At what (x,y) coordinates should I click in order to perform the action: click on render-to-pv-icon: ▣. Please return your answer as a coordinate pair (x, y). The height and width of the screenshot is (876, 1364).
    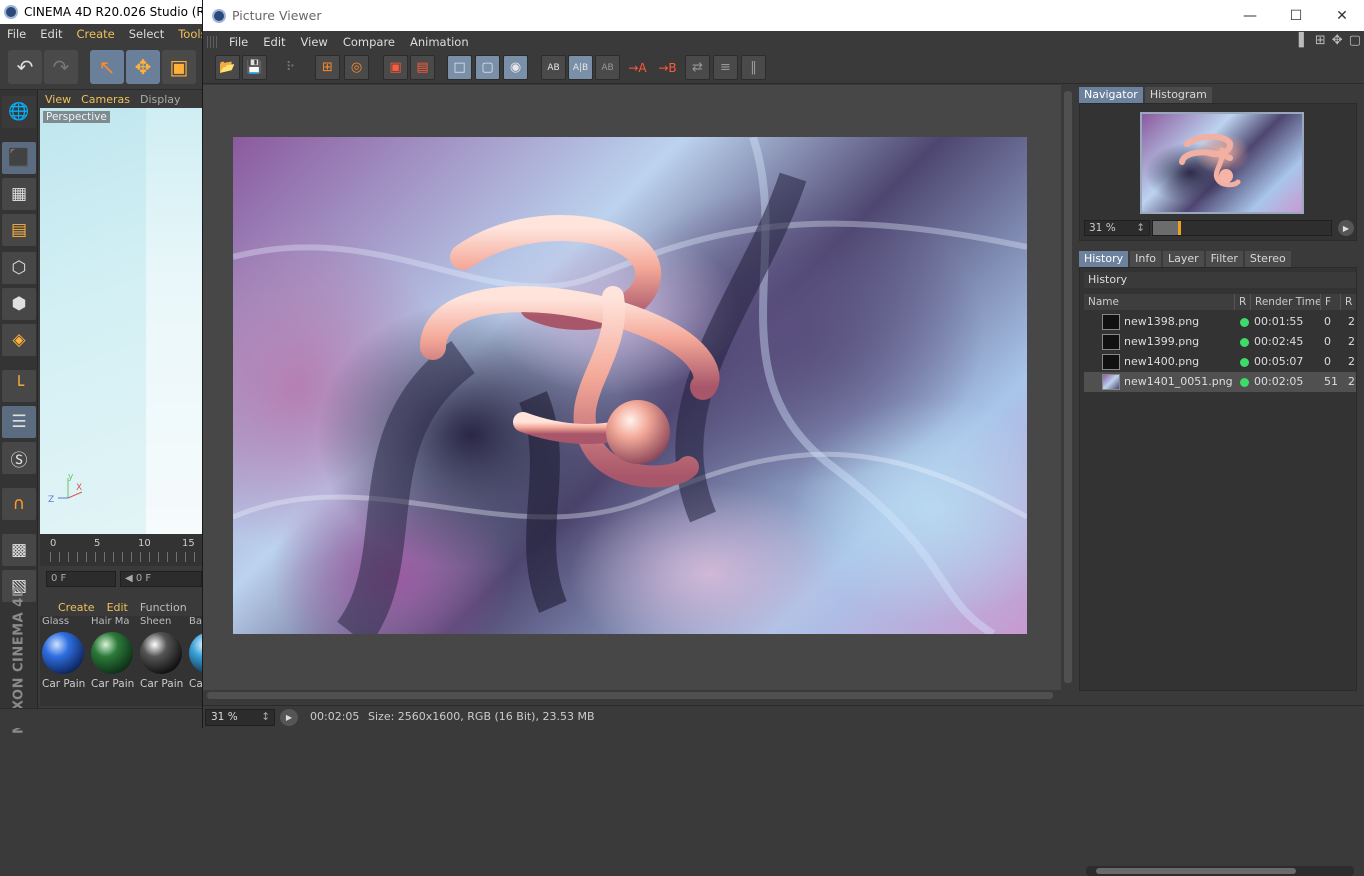
    Looking at the image, I should click on (395, 67).